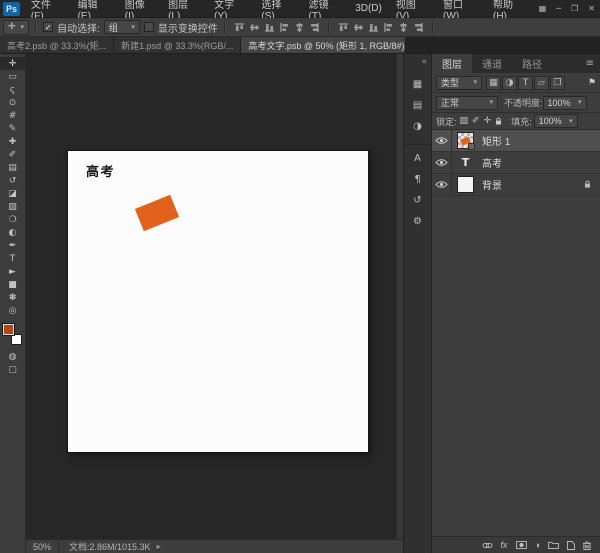 Image resolution: width=600 pixels, height=553 pixels. What do you see at coordinates (368, 8) in the screenshot?
I see `menu-3d: 3D(D)` at bounding box center [368, 8].